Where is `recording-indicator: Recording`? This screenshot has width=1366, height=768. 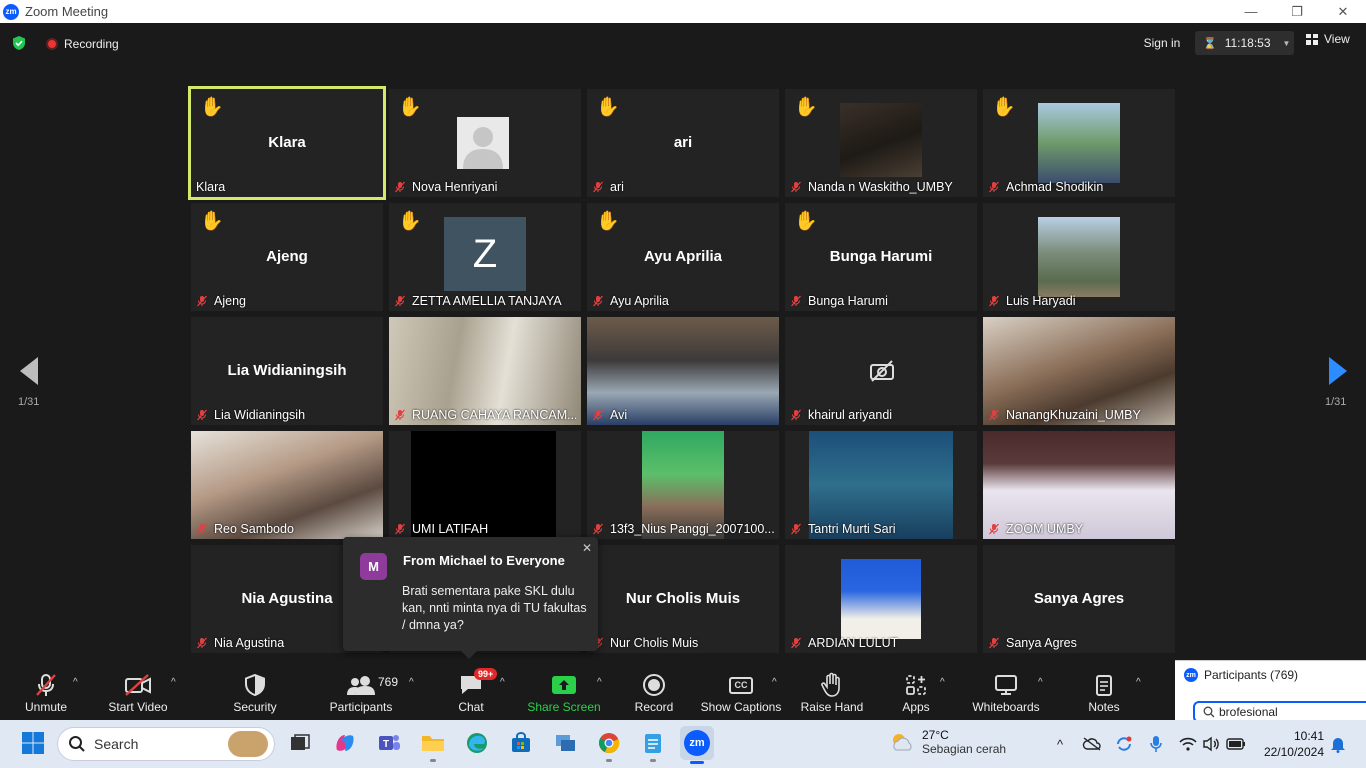
recording-indicator: Recording is located at coordinates (82, 44).